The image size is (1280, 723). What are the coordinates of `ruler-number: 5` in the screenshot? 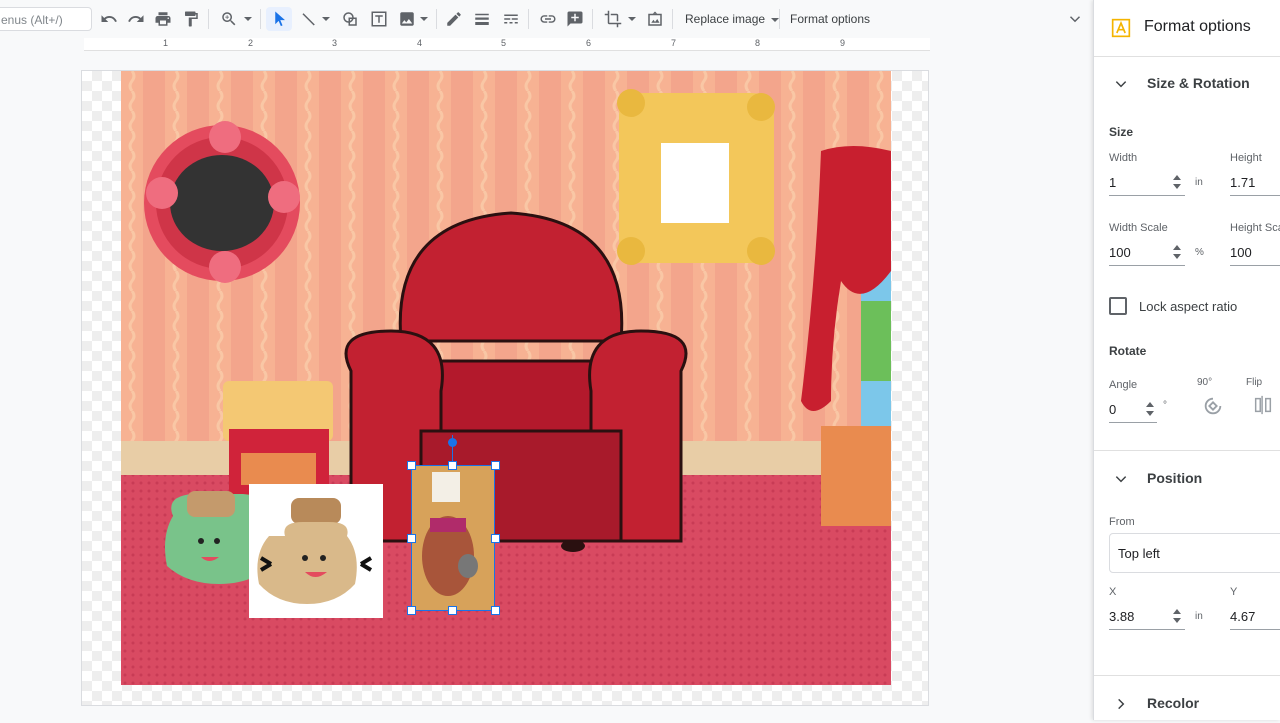 It's located at (504, 43).